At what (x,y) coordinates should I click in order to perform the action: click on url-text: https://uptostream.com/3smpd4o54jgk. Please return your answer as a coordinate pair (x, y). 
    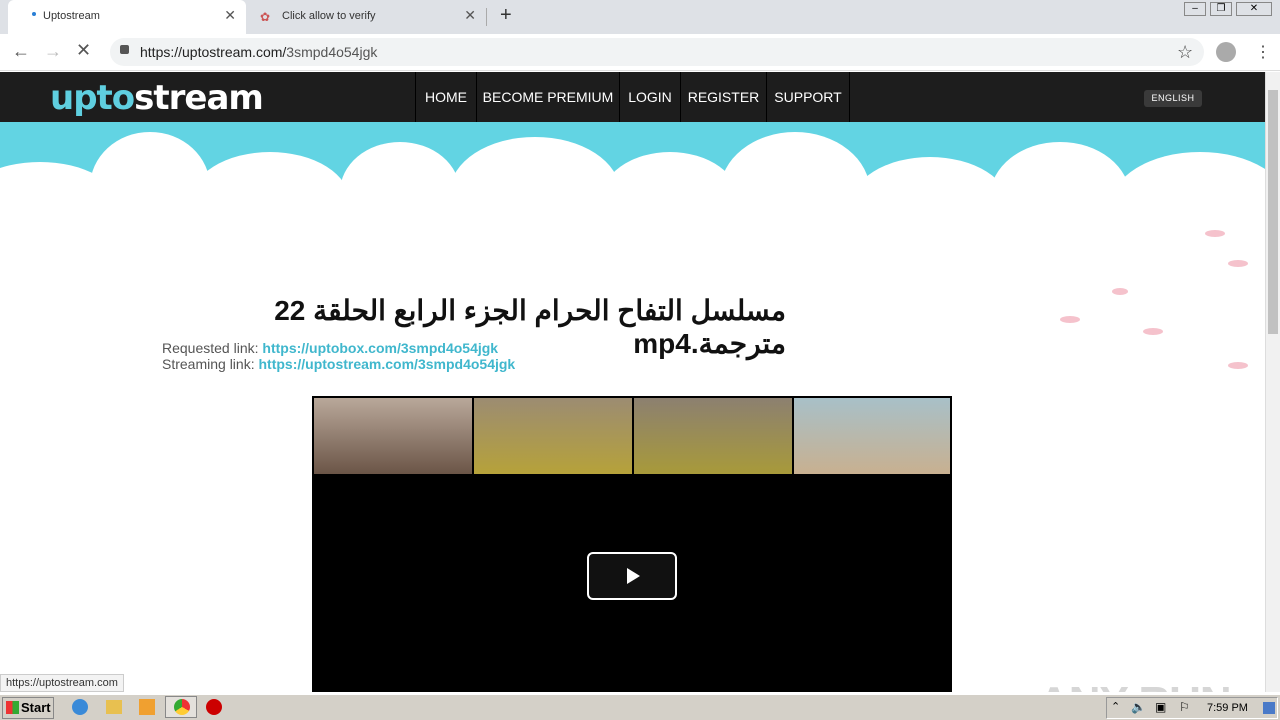
    Looking at the image, I should click on (258, 52).